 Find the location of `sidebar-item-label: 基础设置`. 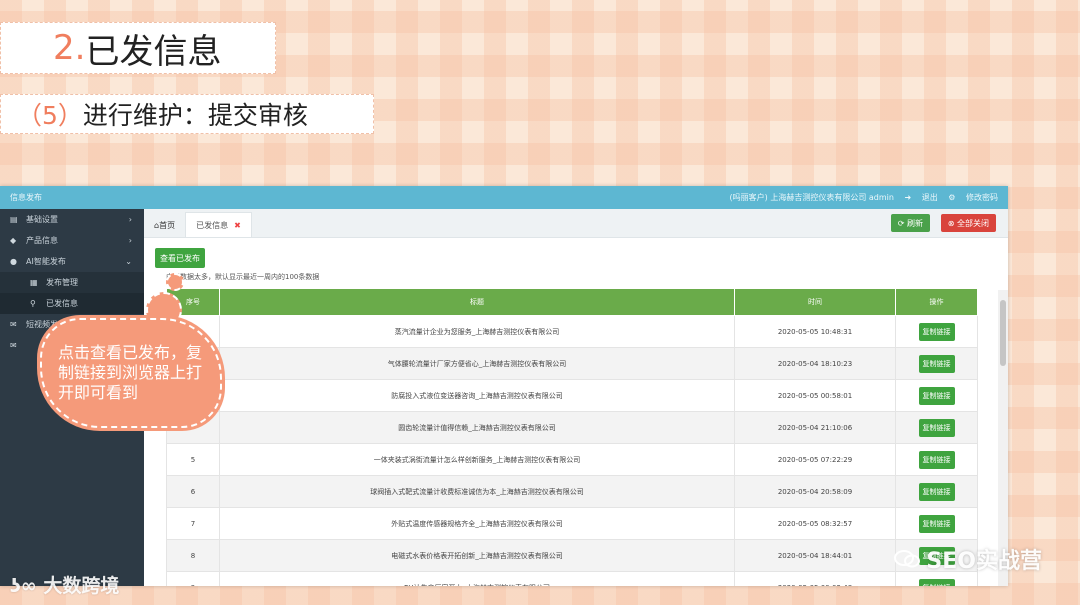

sidebar-item-label: 基础设置 is located at coordinates (42, 219).